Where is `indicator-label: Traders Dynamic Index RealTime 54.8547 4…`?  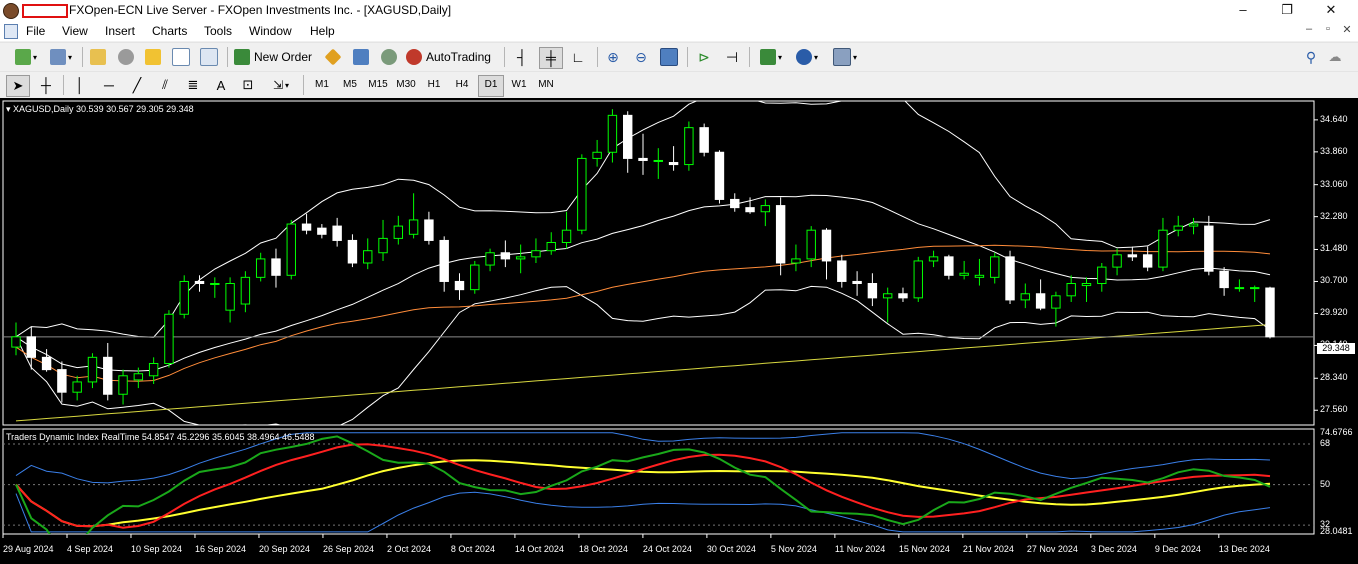
indicator-label: Traders Dynamic Index RealTime 54.8547 4… is located at coordinates (160, 437).